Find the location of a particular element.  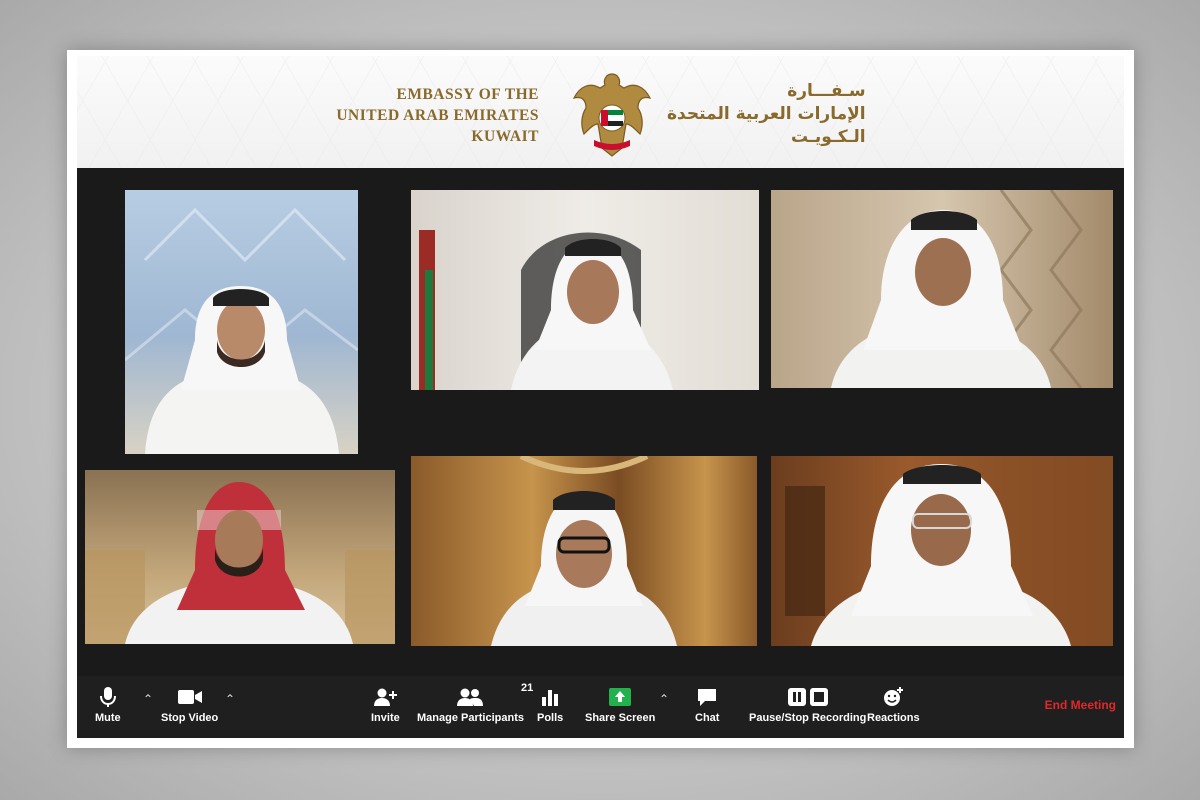

participant-3-video is located at coordinates (957, 289).